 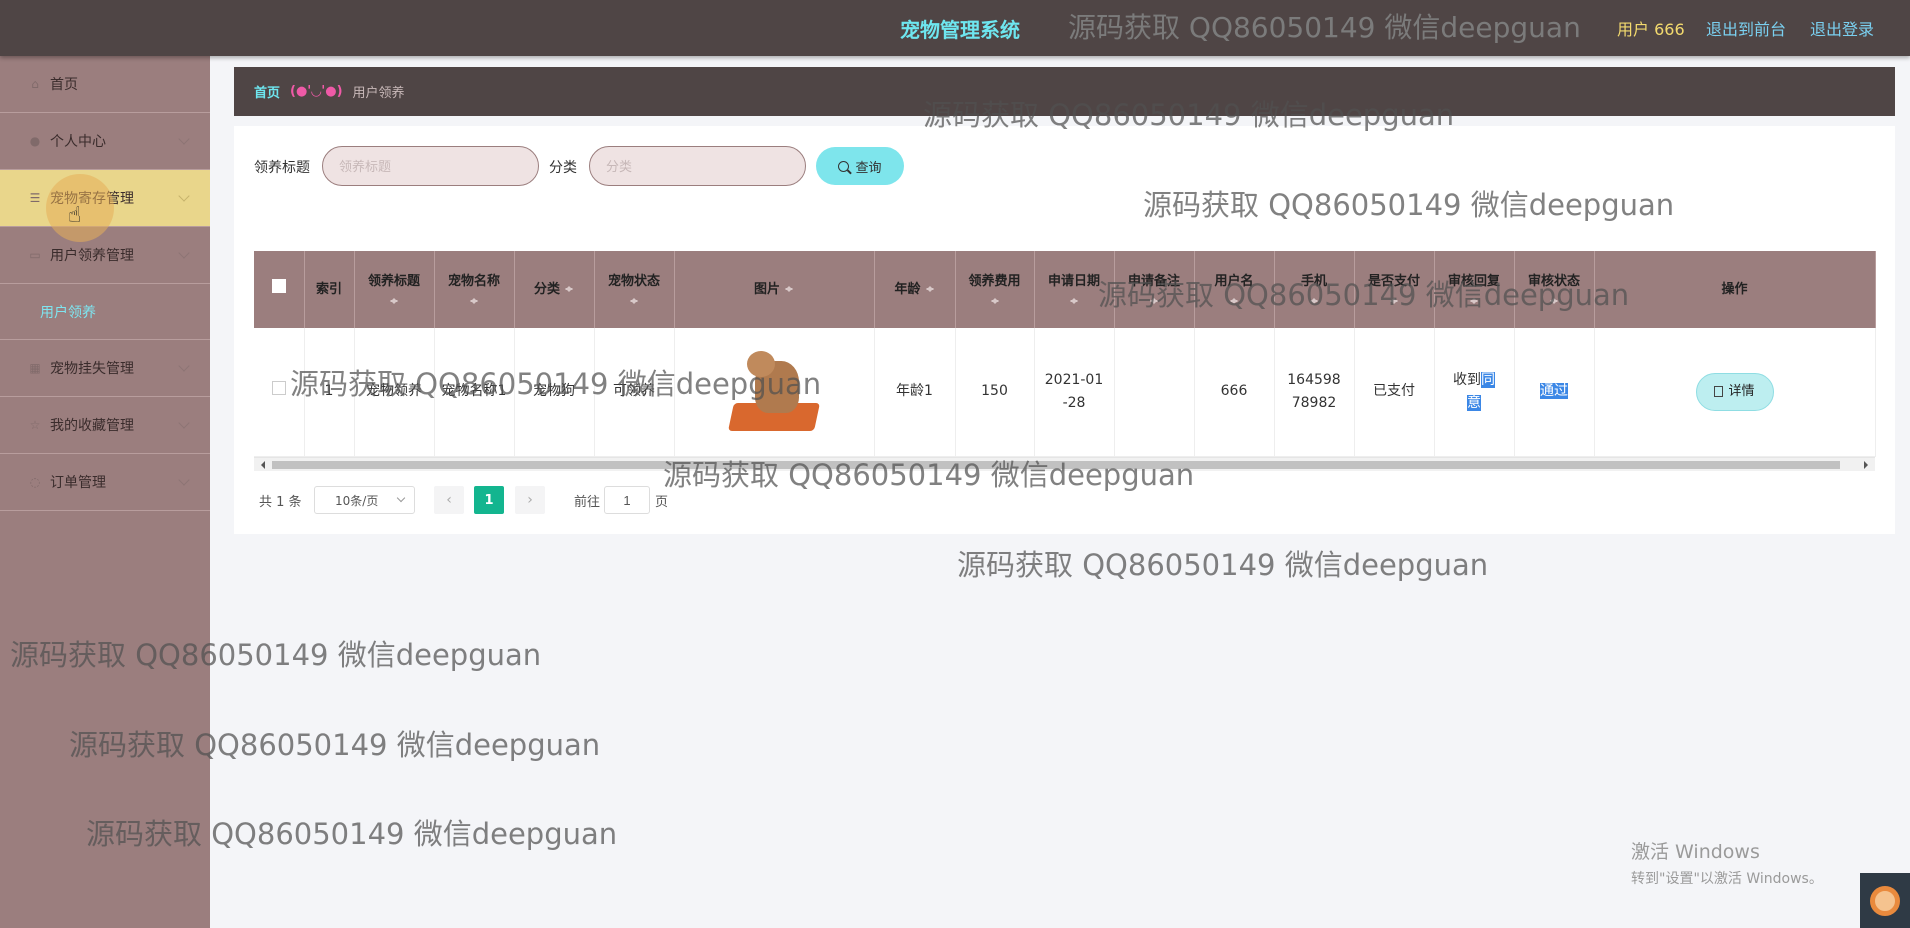 What do you see at coordinates (1314, 289) in the screenshot?
I see `column-header: 手机` at bounding box center [1314, 289].